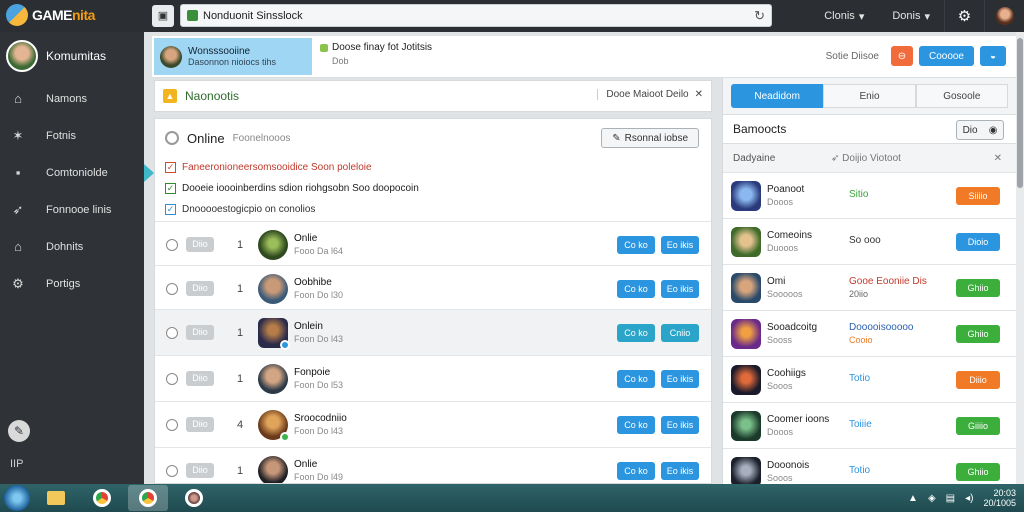 This screenshot has width=1024, height=512. What do you see at coordinates (932, 498) in the screenshot?
I see `shield-icon: ◈` at bounding box center [932, 498].